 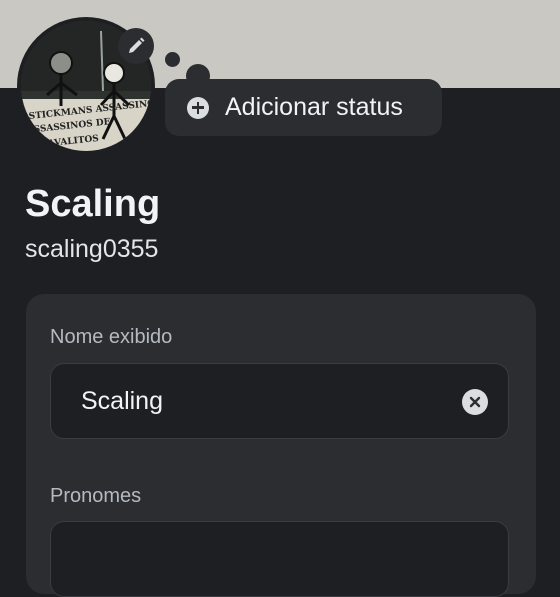 I want to click on status-bubble-dot-small, so click(x=172, y=59).